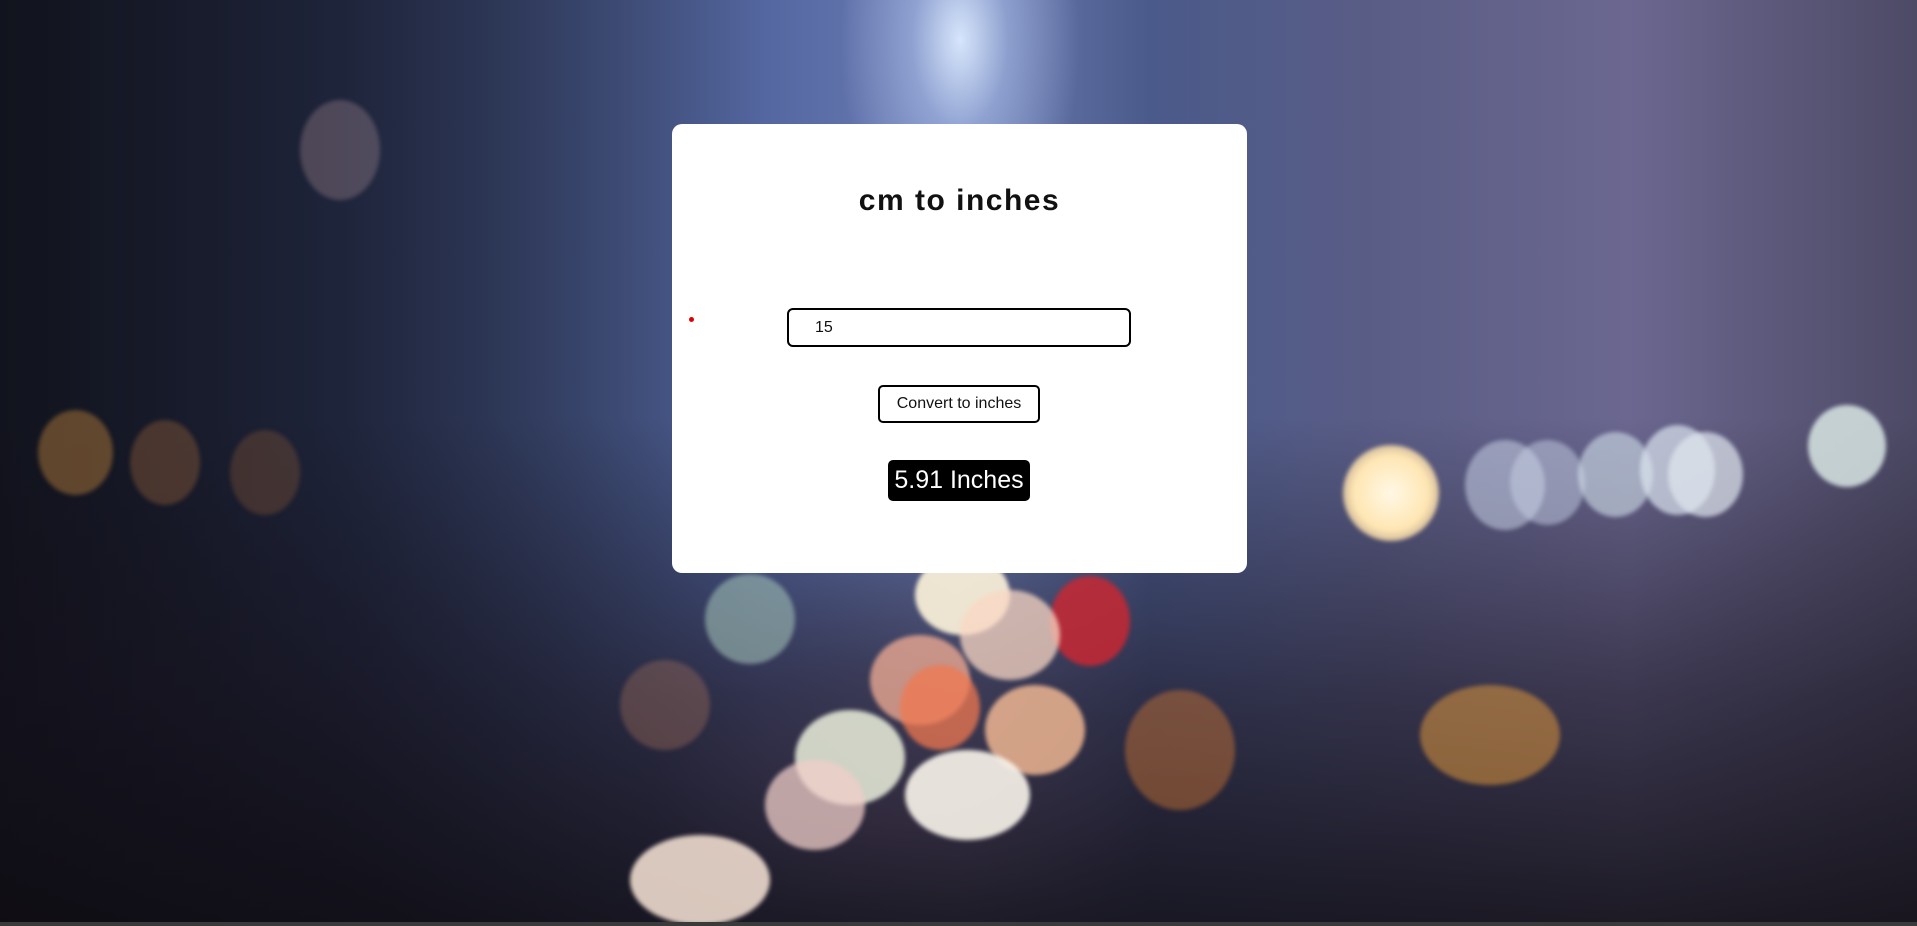 Image resolution: width=1917 pixels, height=926 pixels. I want to click on page-title: cm to inches, so click(959, 200).